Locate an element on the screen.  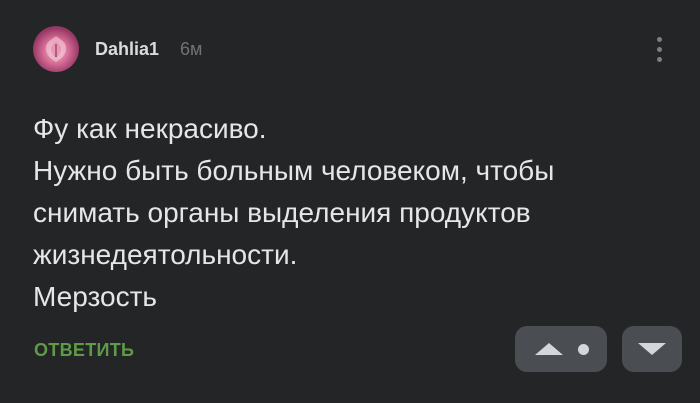
downvote-button is located at coordinates (652, 349).